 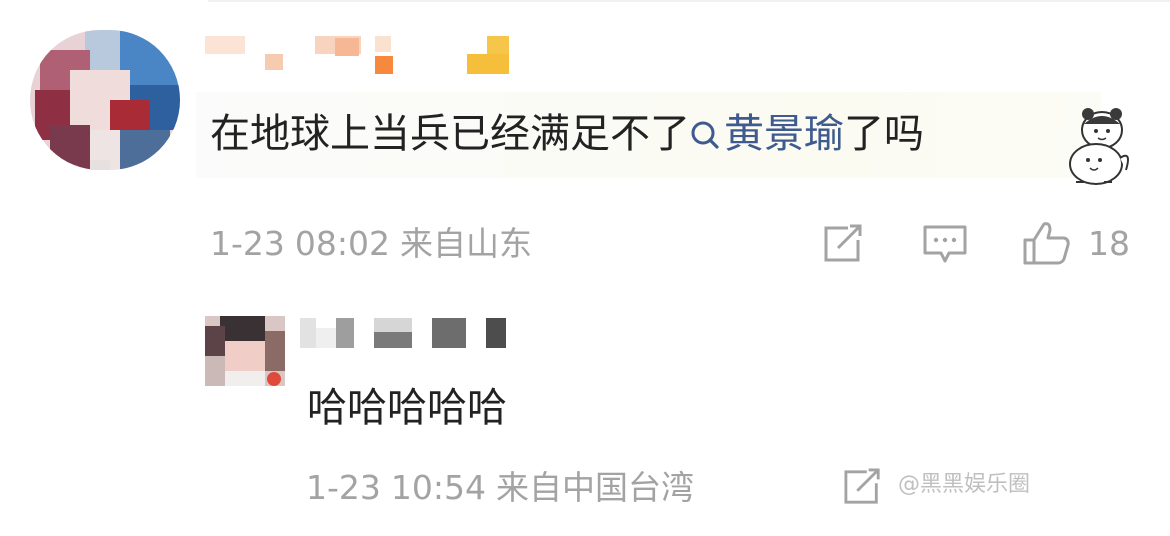 I want to click on comment-time: 08:02, so click(x=342, y=243).